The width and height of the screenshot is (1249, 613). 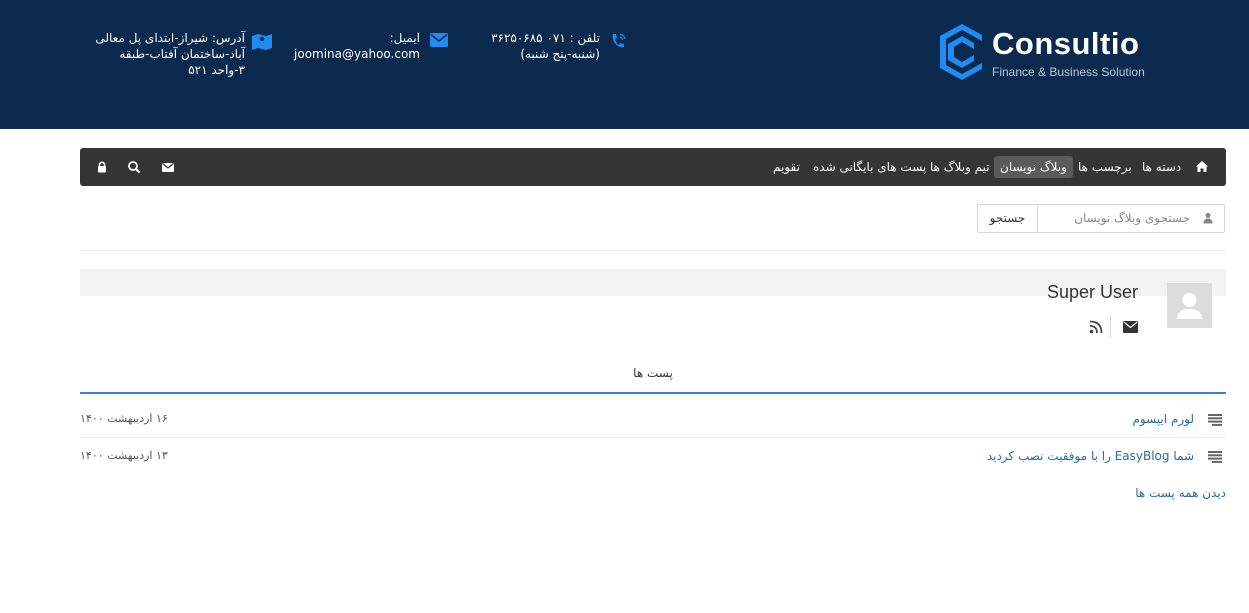 What do you see at coordinates (1090, 456) in the screenshot?
I see `post-title-link: شما EasyBlog را با موفقیت نصب کردید` at bounding box center [1090, 456].